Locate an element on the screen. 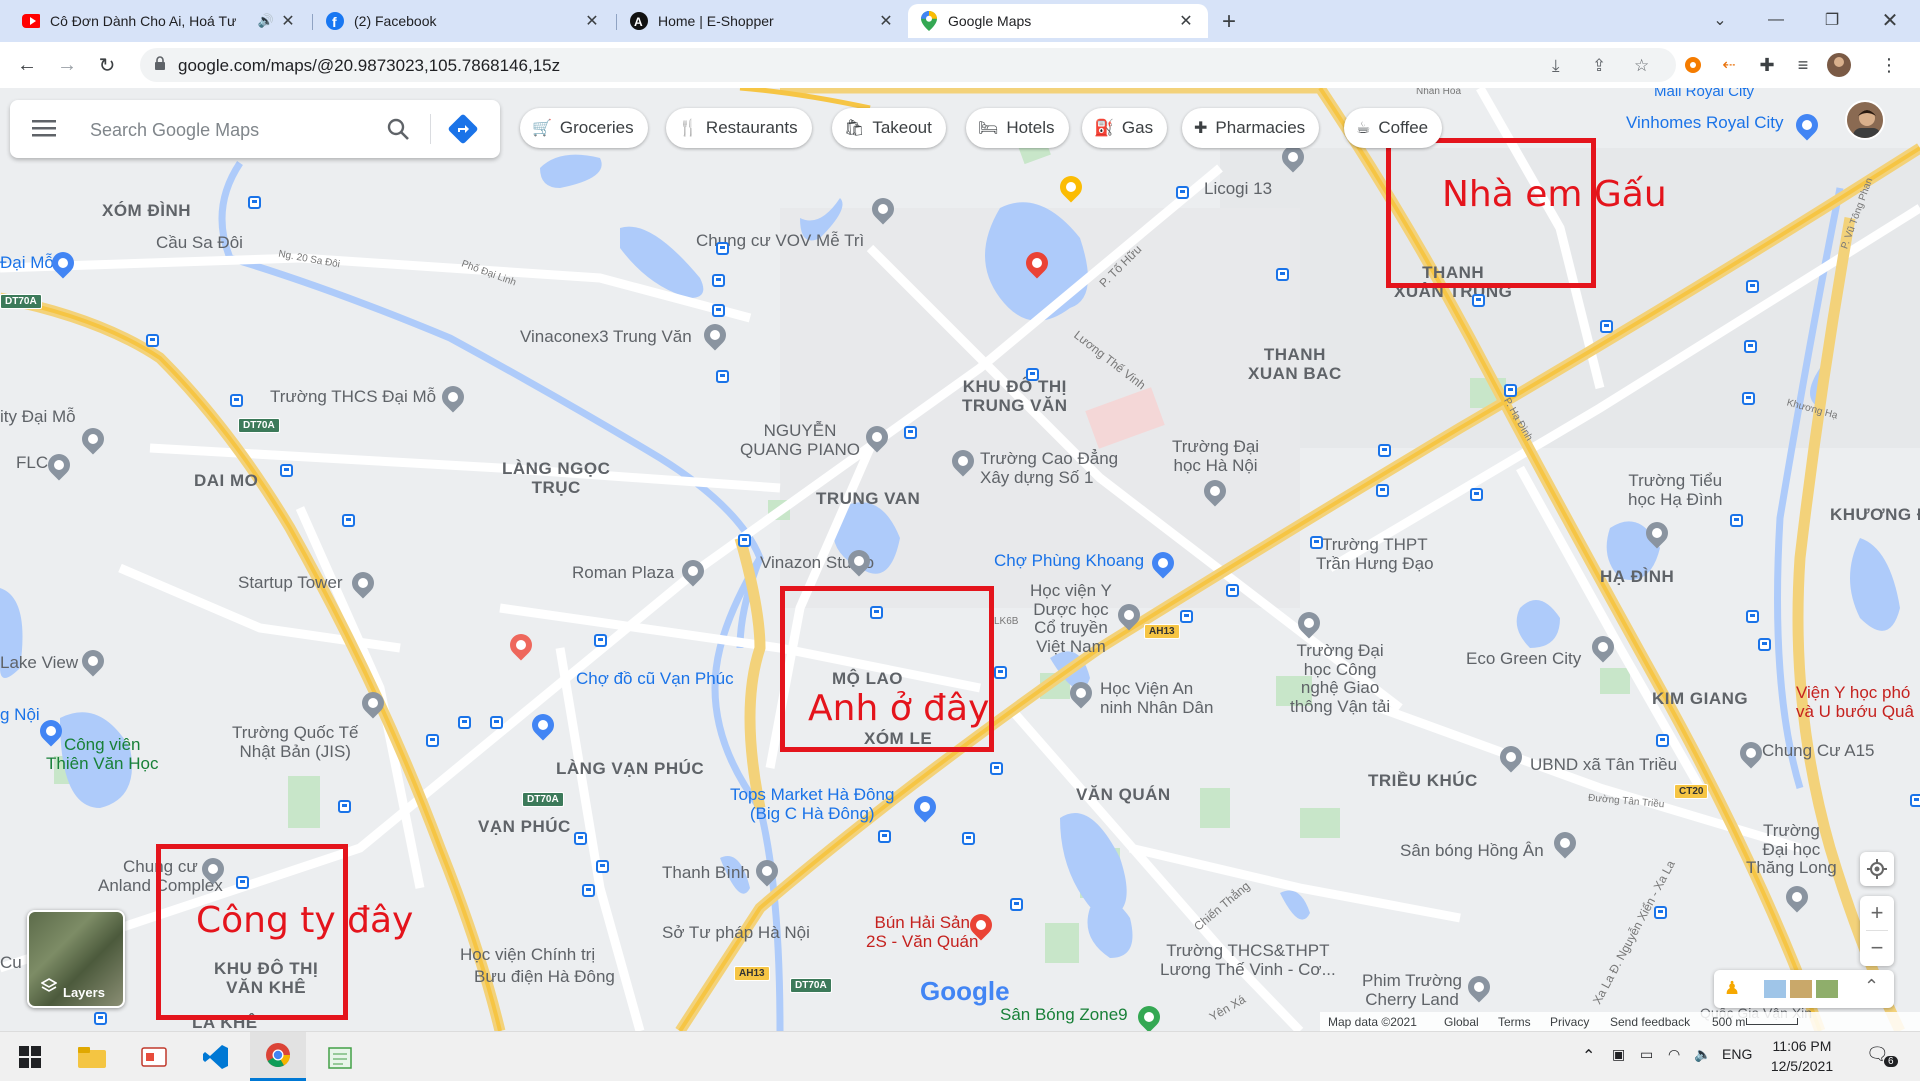 The image size is (1920, 1081). expand-chevron-icon: ⌃ is located at coordinates (1871, 986).